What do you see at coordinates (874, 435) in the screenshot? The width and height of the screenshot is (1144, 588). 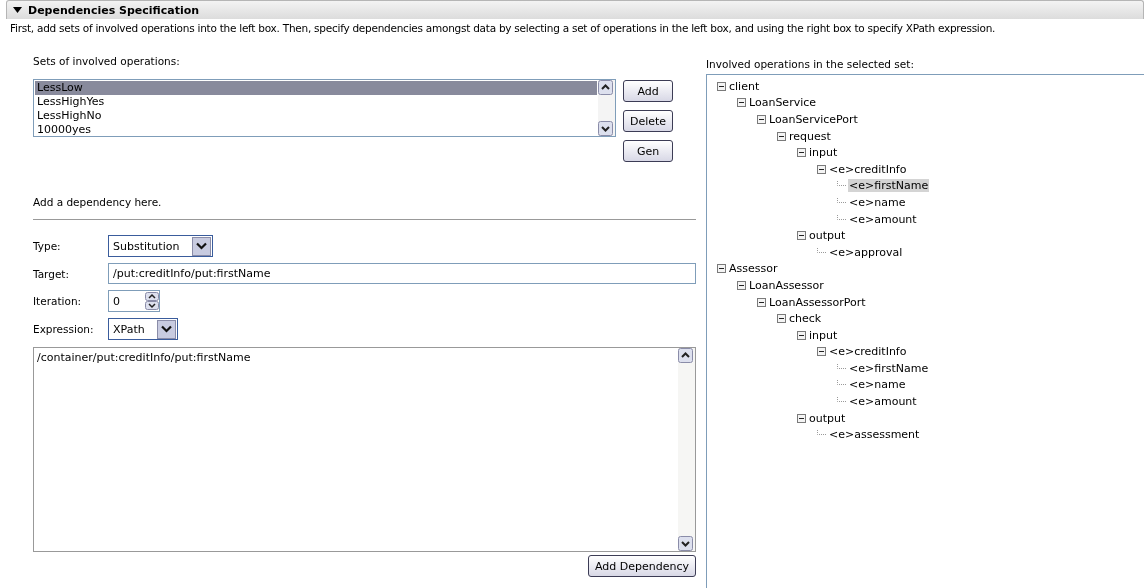 I see `tree-item: <e>assessment` at bounding box center [874, 435].